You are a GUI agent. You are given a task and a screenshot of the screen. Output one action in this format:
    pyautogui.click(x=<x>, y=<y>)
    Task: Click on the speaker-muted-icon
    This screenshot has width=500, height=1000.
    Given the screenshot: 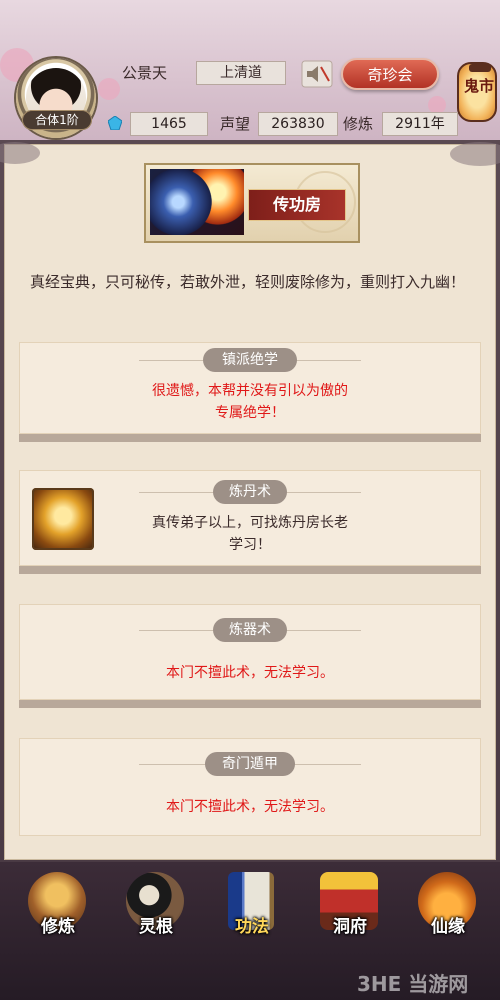 What is the action you would take?
    pyautogui.click(x=317, y=74)
    